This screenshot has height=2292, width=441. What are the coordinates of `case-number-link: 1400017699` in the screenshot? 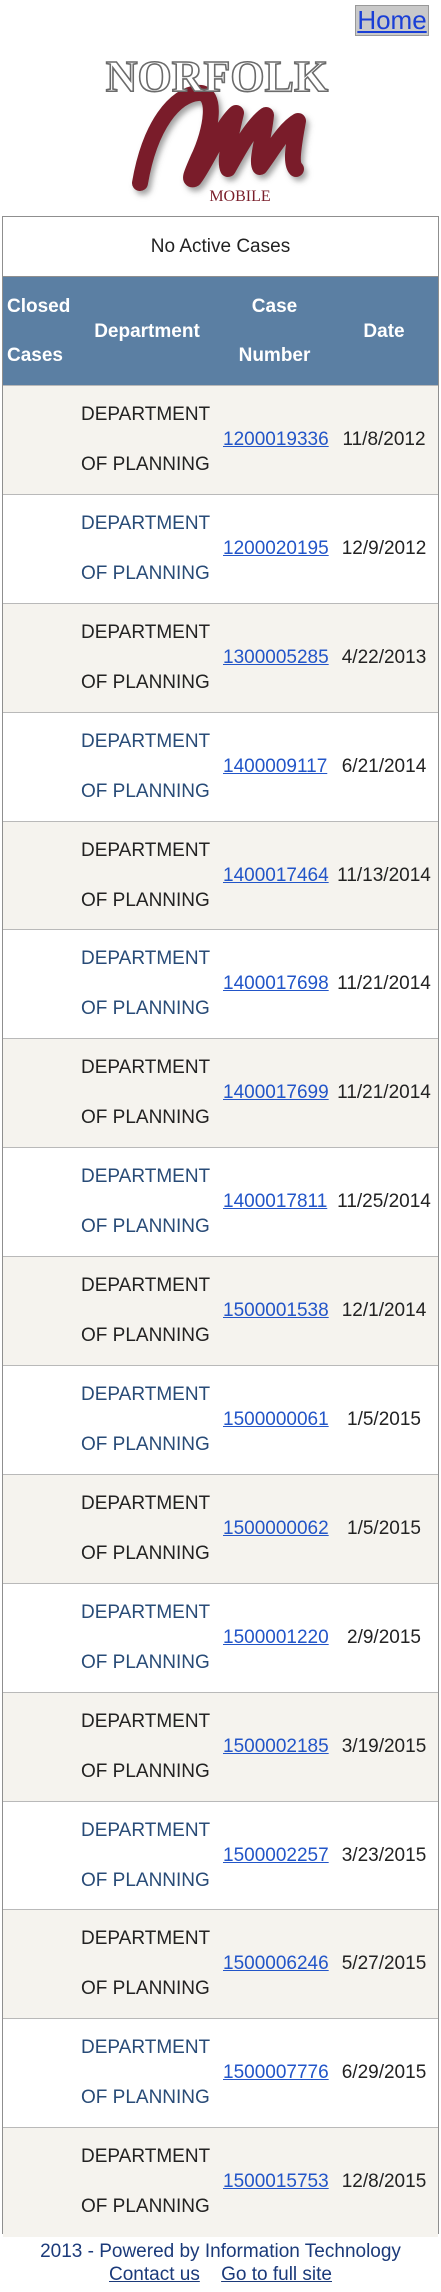 It's located at (276, 1092).